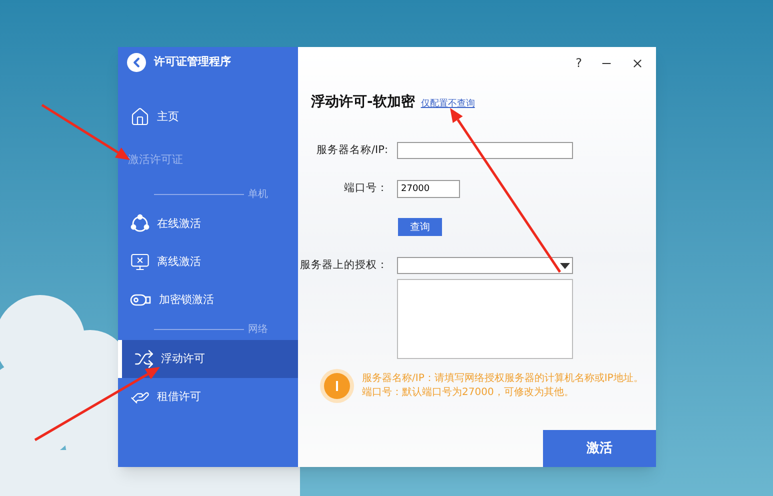 This screenshot has height=496, width=773. I want to click on home-icon, so click(140, 117).